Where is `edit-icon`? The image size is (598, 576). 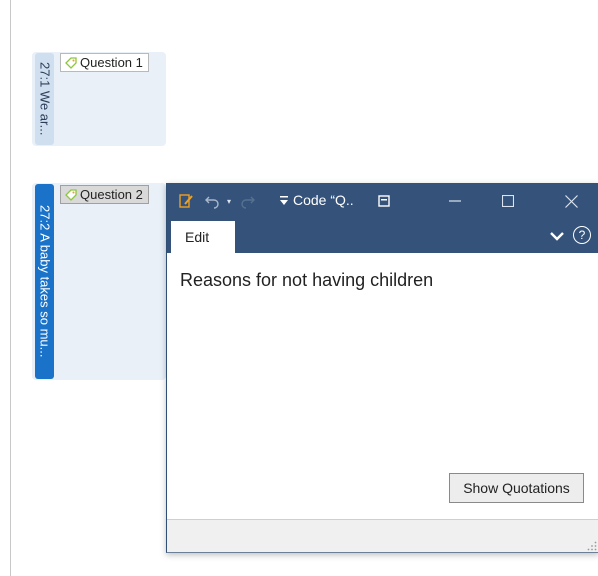
edit-icon is located at coordinates (186, 201).